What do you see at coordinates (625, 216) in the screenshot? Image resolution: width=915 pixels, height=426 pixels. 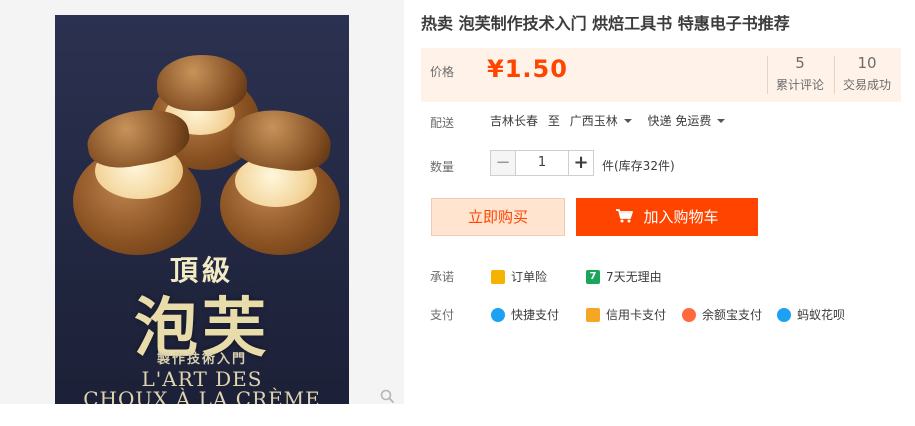 I see `cart-icon` at bounding box center [625, 216].